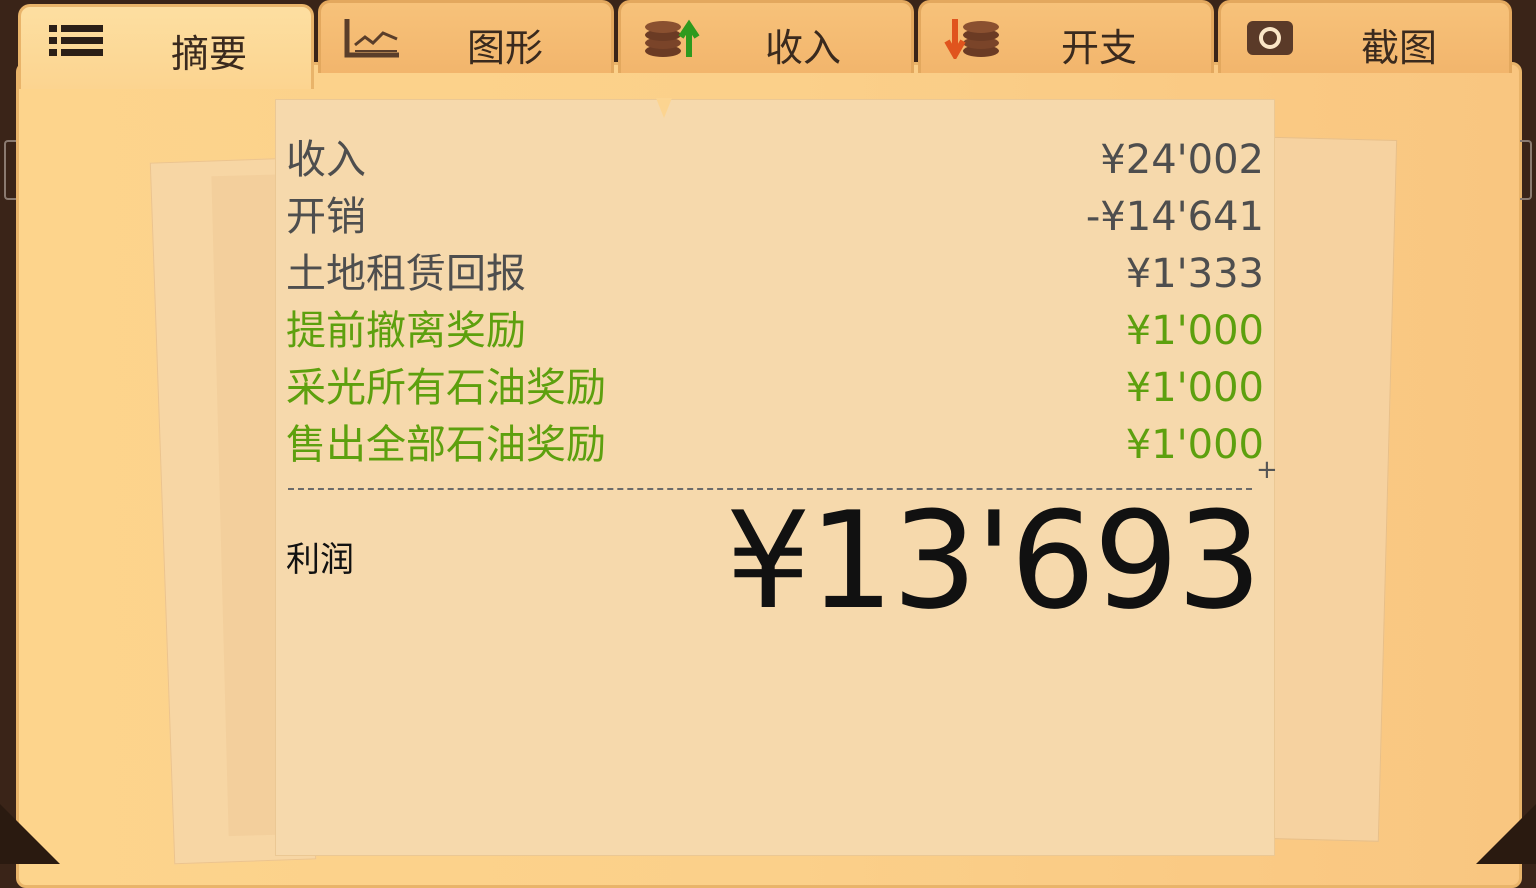  Describe the element at coordinates (326, 160) in the screenshot. I see `row-label: 收入` at that location.